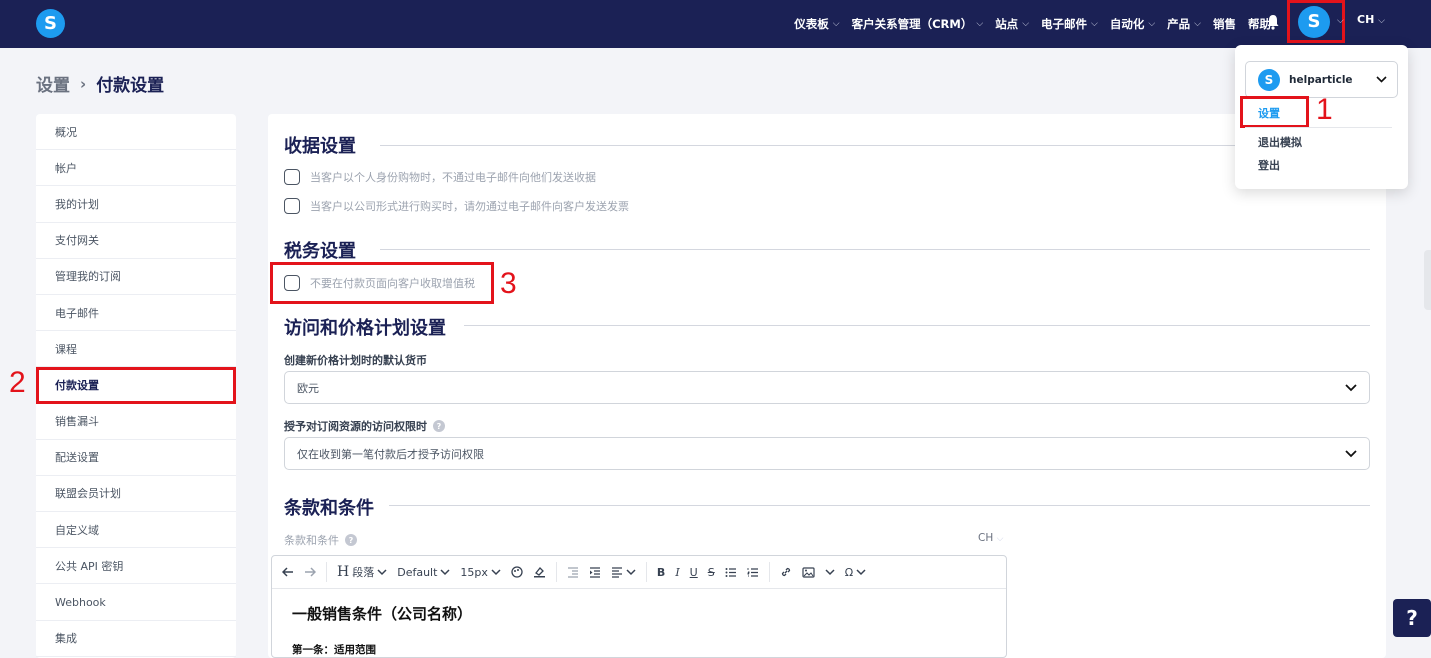  Describe the element at coordinates (136, 277) in the screenshot. I see `sidebar-item-manage-subscription: 管理我的订阅` at that location.